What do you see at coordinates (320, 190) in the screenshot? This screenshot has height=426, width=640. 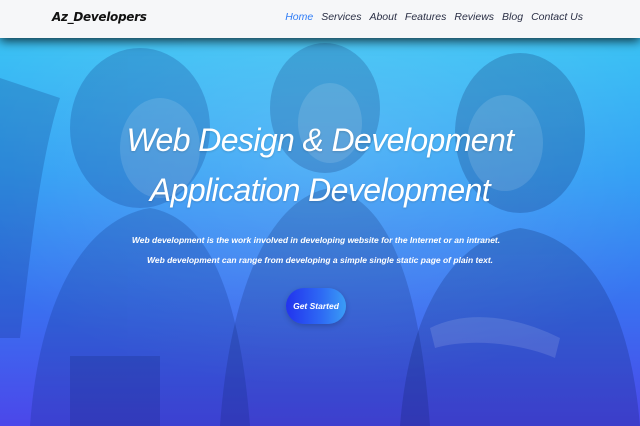 I see `hero-title-line-2: Application Development` at bounding box center [320, 190].